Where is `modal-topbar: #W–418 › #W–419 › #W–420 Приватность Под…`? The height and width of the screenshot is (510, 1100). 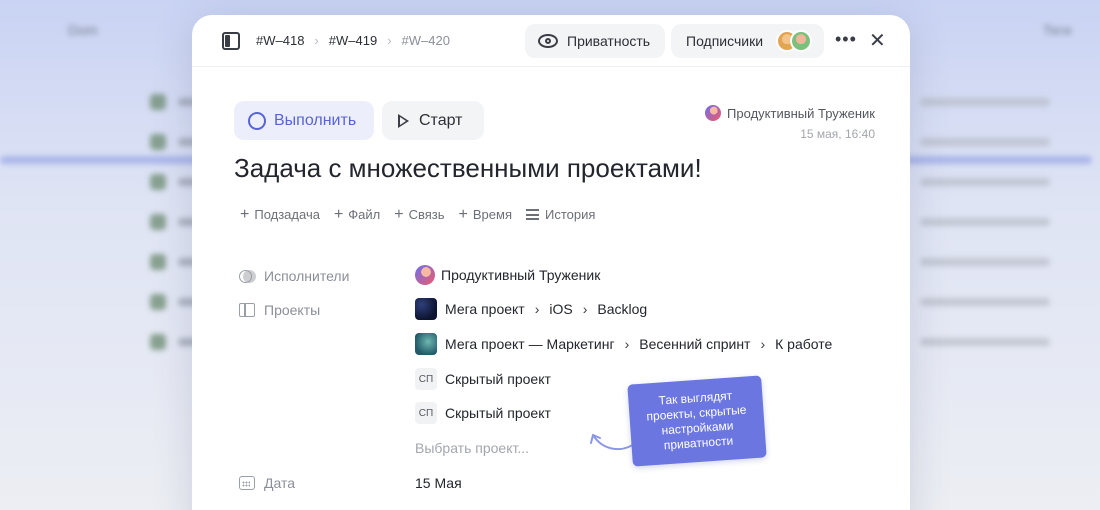
modal-topbar: #W–418 › #W–419 › #W–420 Приватность Под… is located at coordinates (551, 41).